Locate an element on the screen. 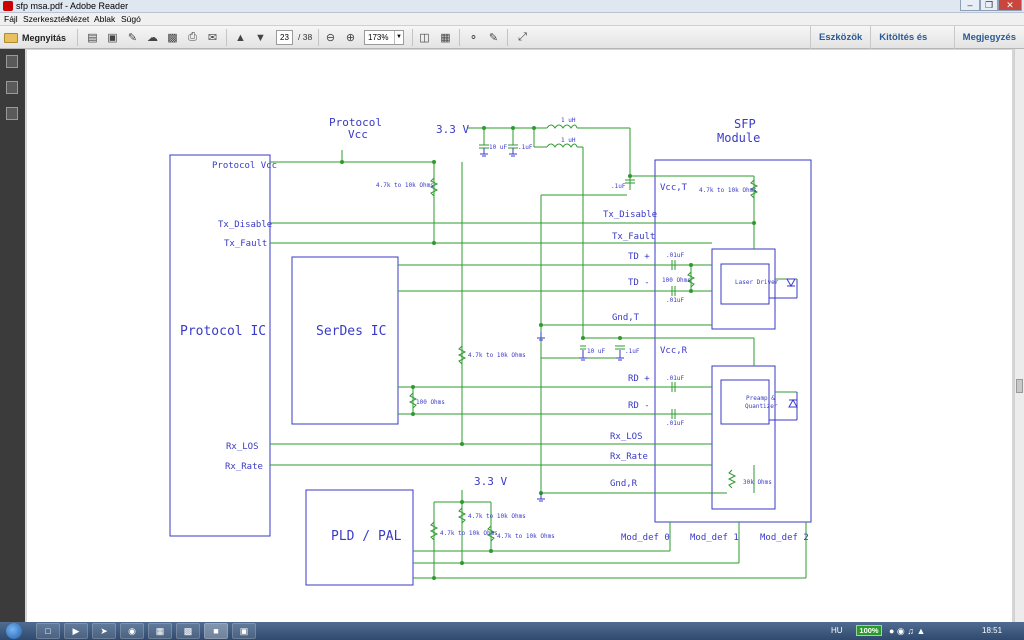 This screenshot has width=1024, height=640. pin-td-minus: TD - is located at coordinates (639, 283).